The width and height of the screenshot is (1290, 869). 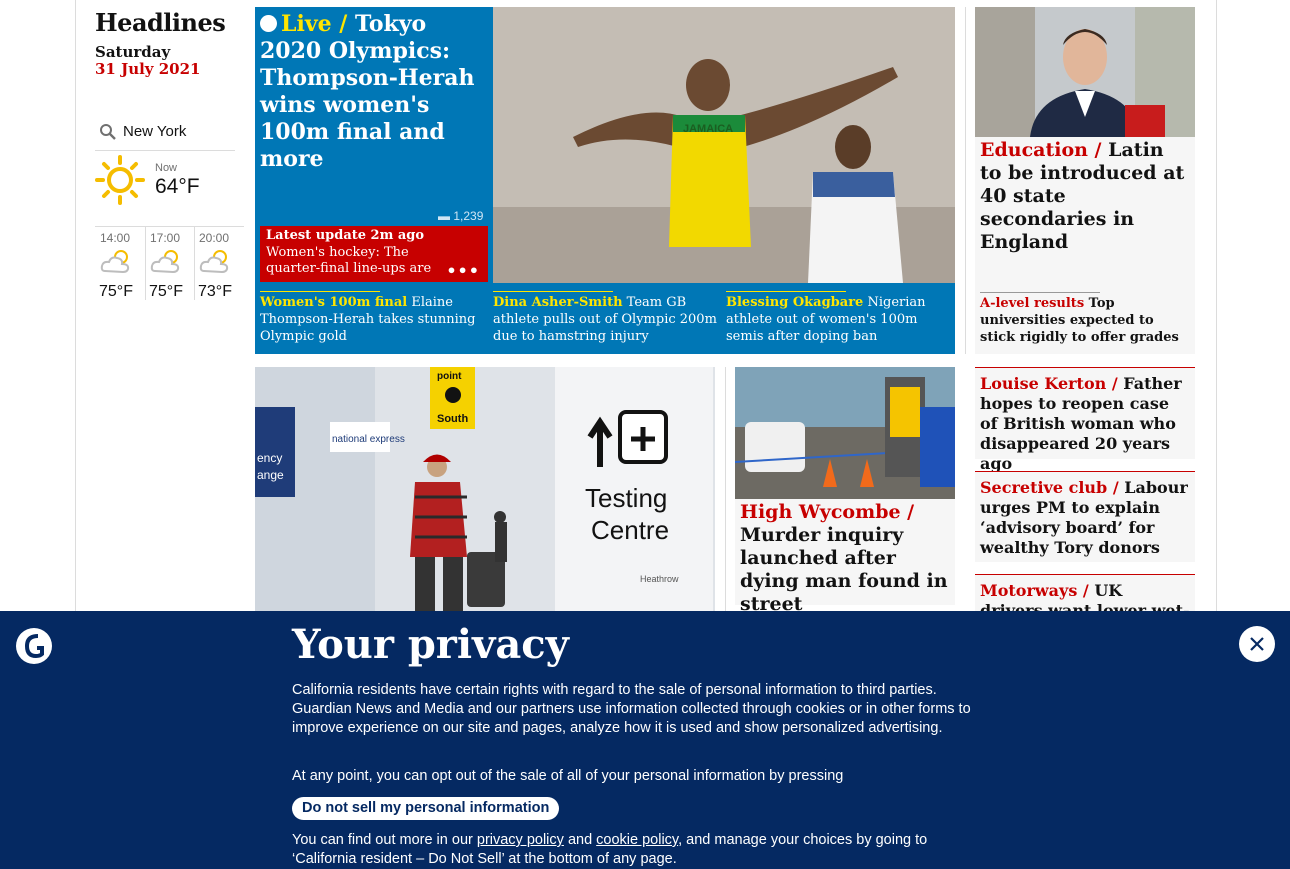 What do you see at coordinates (154, 131) in the screenshot?
I see `location-name: New York` at bounding box center [154, 131].